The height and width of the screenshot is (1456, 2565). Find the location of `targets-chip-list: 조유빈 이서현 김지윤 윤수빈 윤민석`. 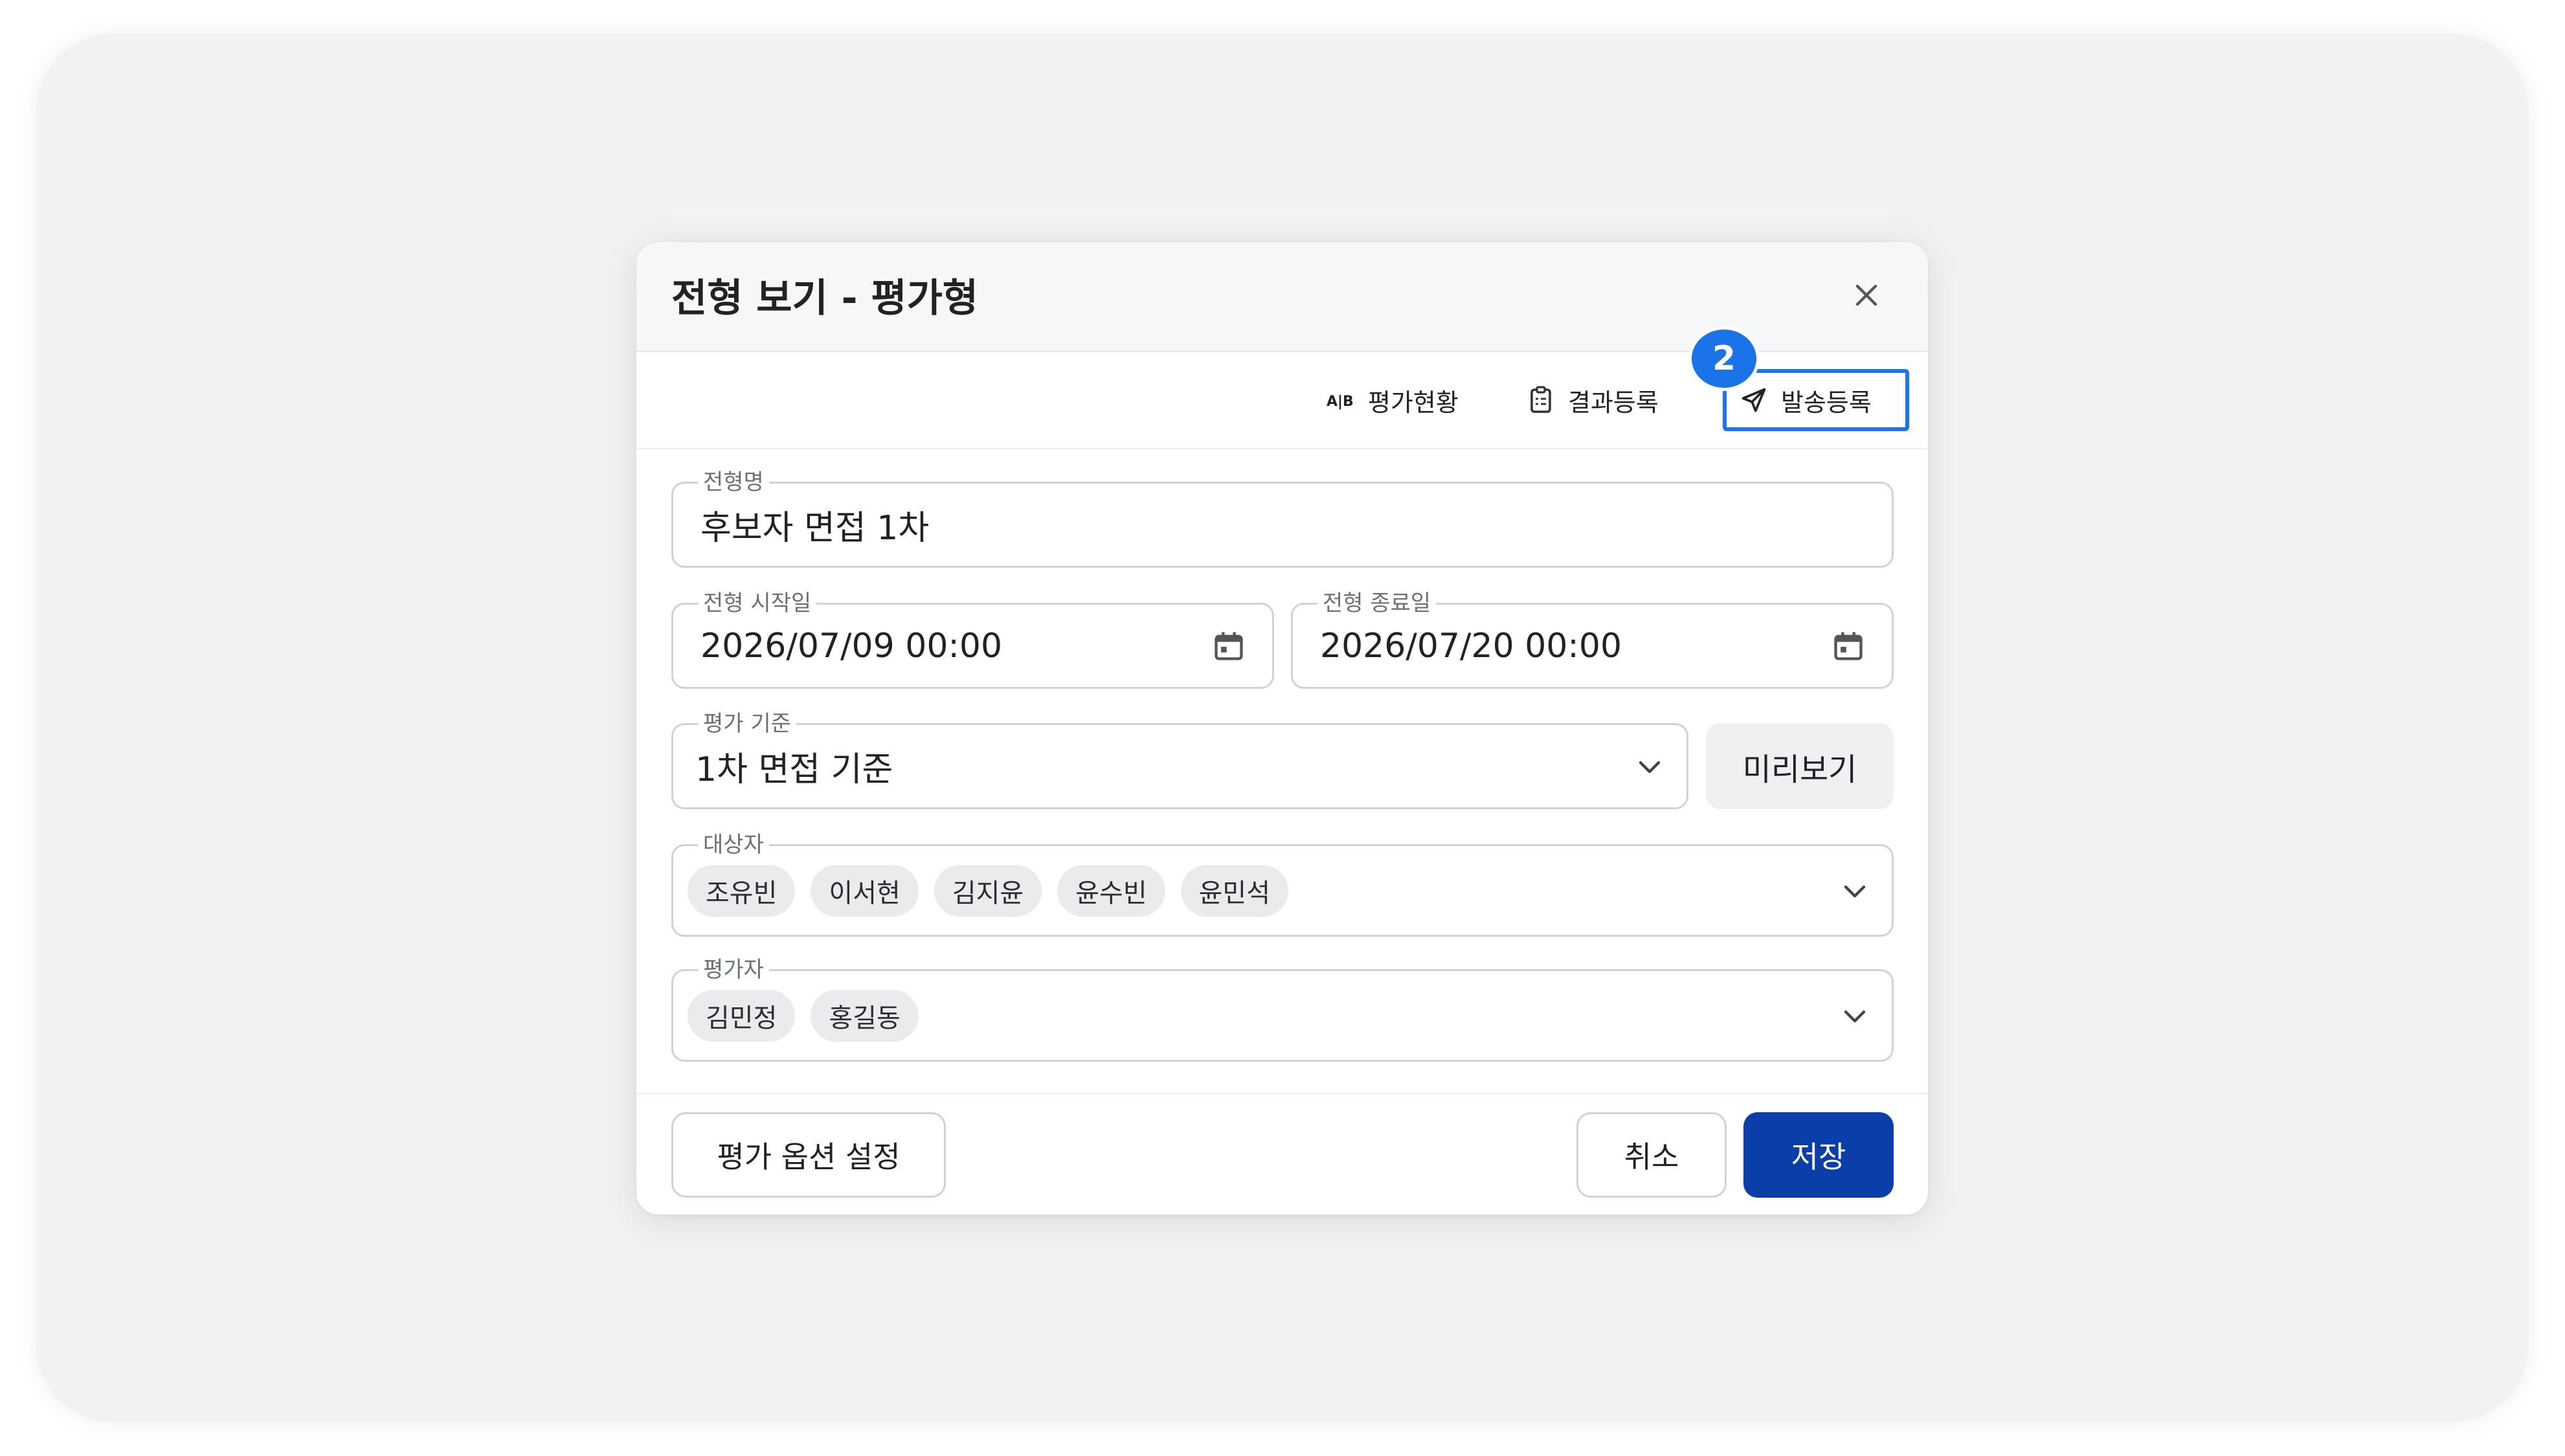

targets-chip-list: 조유빈 이서현 김지윤 윤수빈 윤민석 is located at coordinates (988, 891).